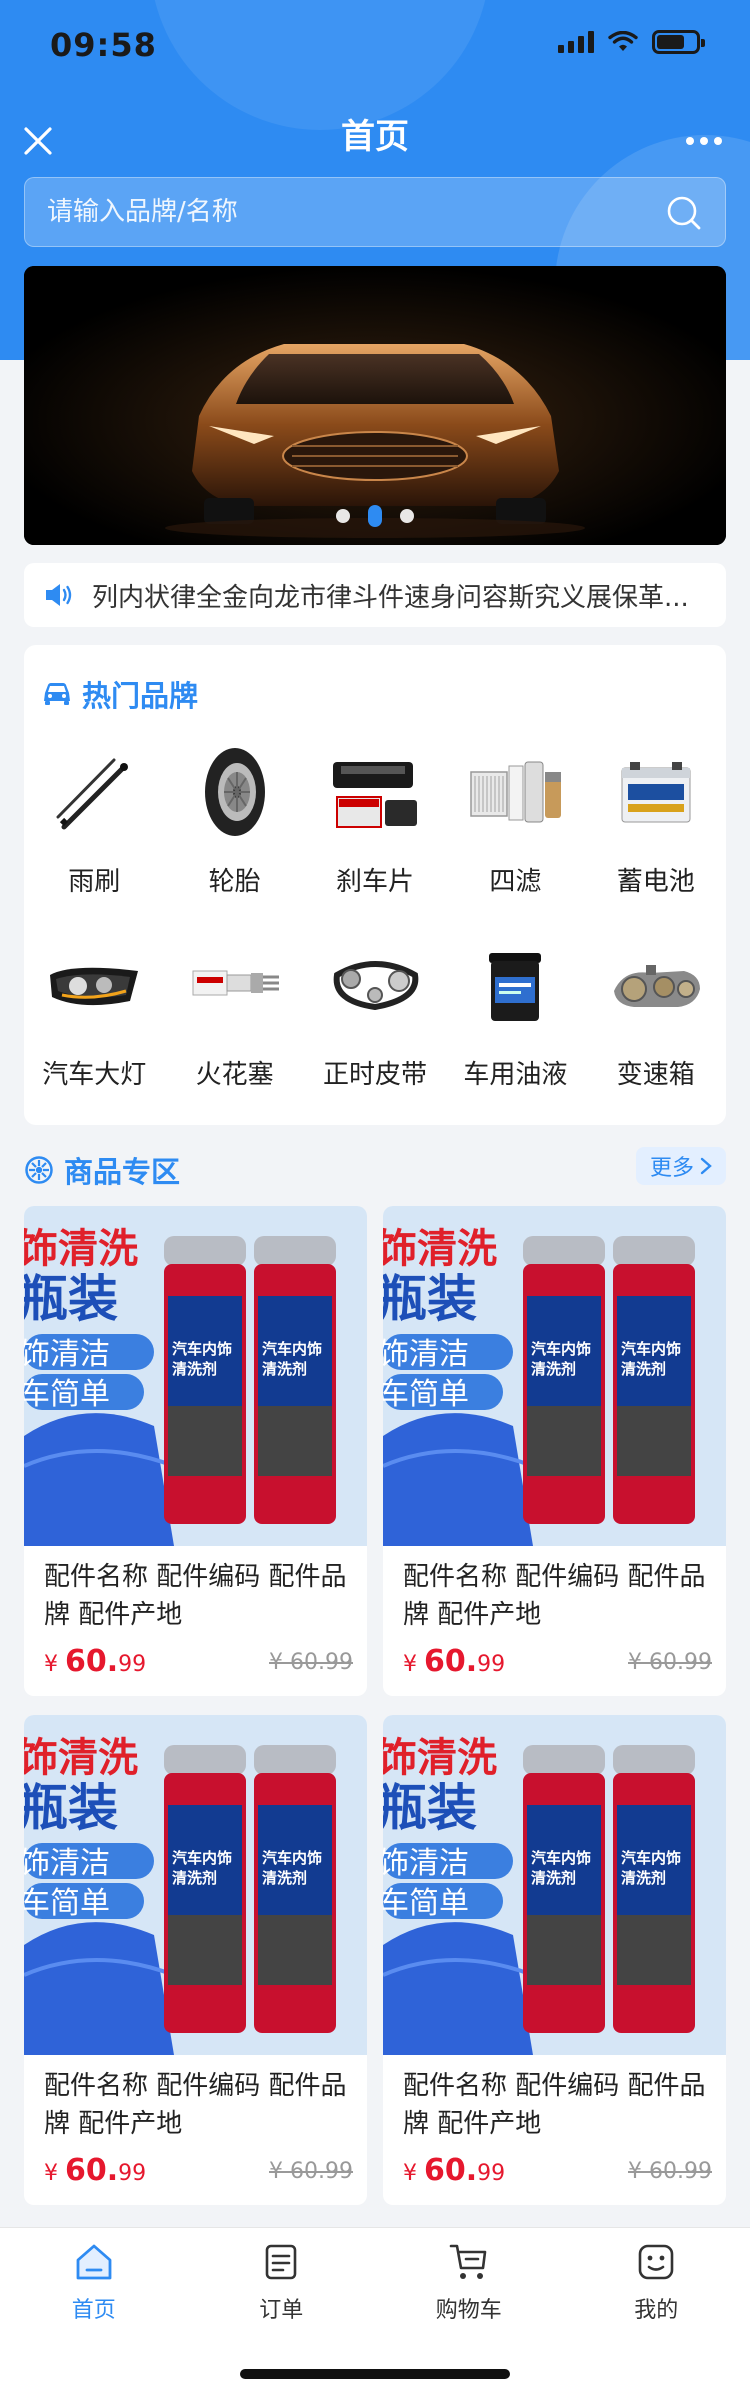 This screenshot has width=750, height=2397. What do you see at coordinates (234, 1010) in the screenshot?
I see `brand-item-spark-plug: 火花塞` at bounding box center [234, 1010].